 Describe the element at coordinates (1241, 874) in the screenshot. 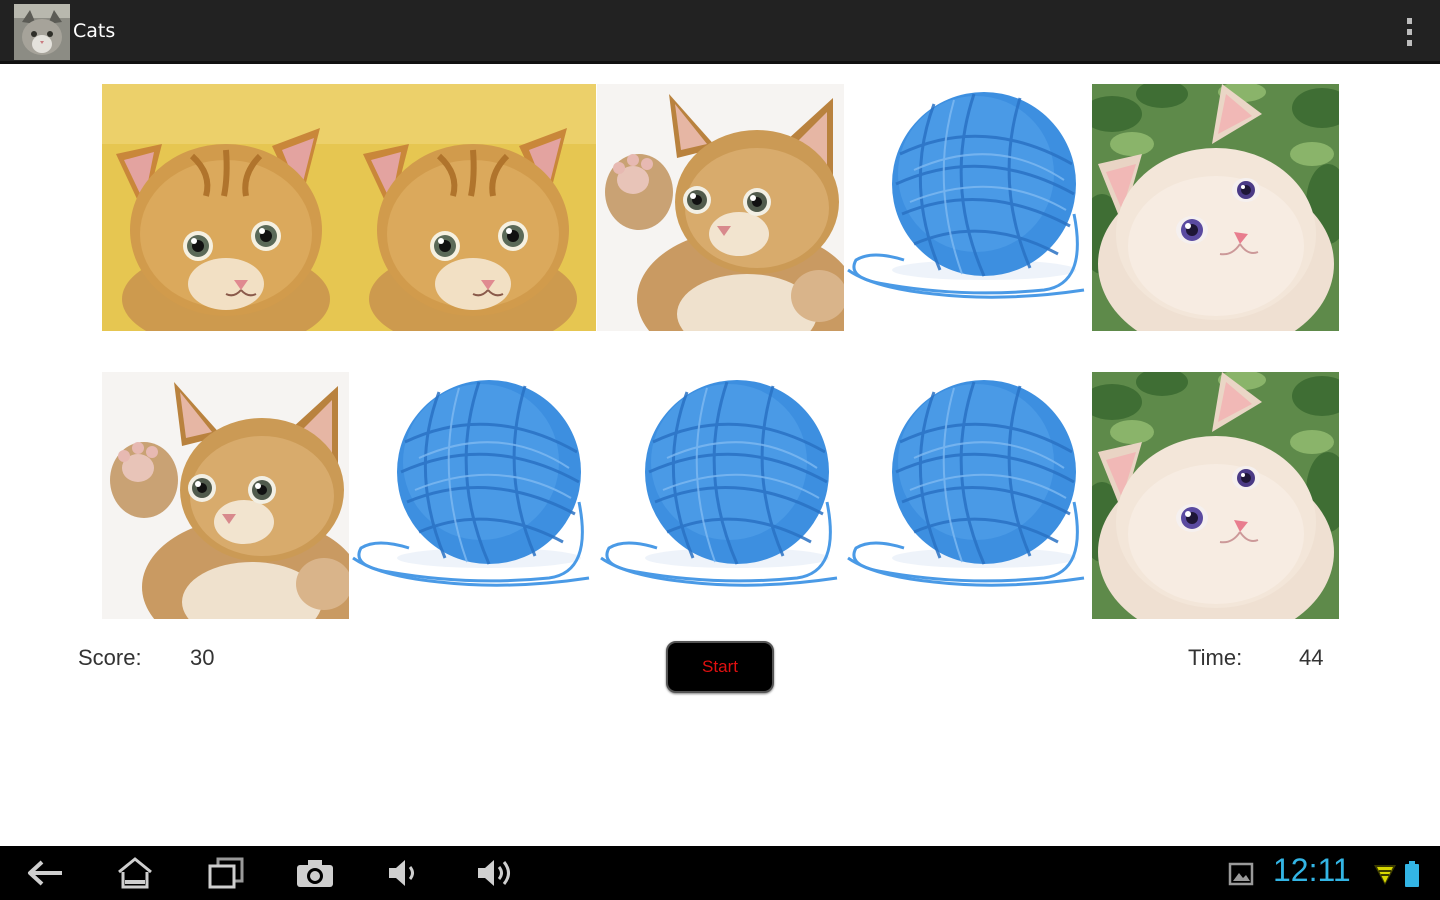

I see `gallery-notification-icon` at that location.